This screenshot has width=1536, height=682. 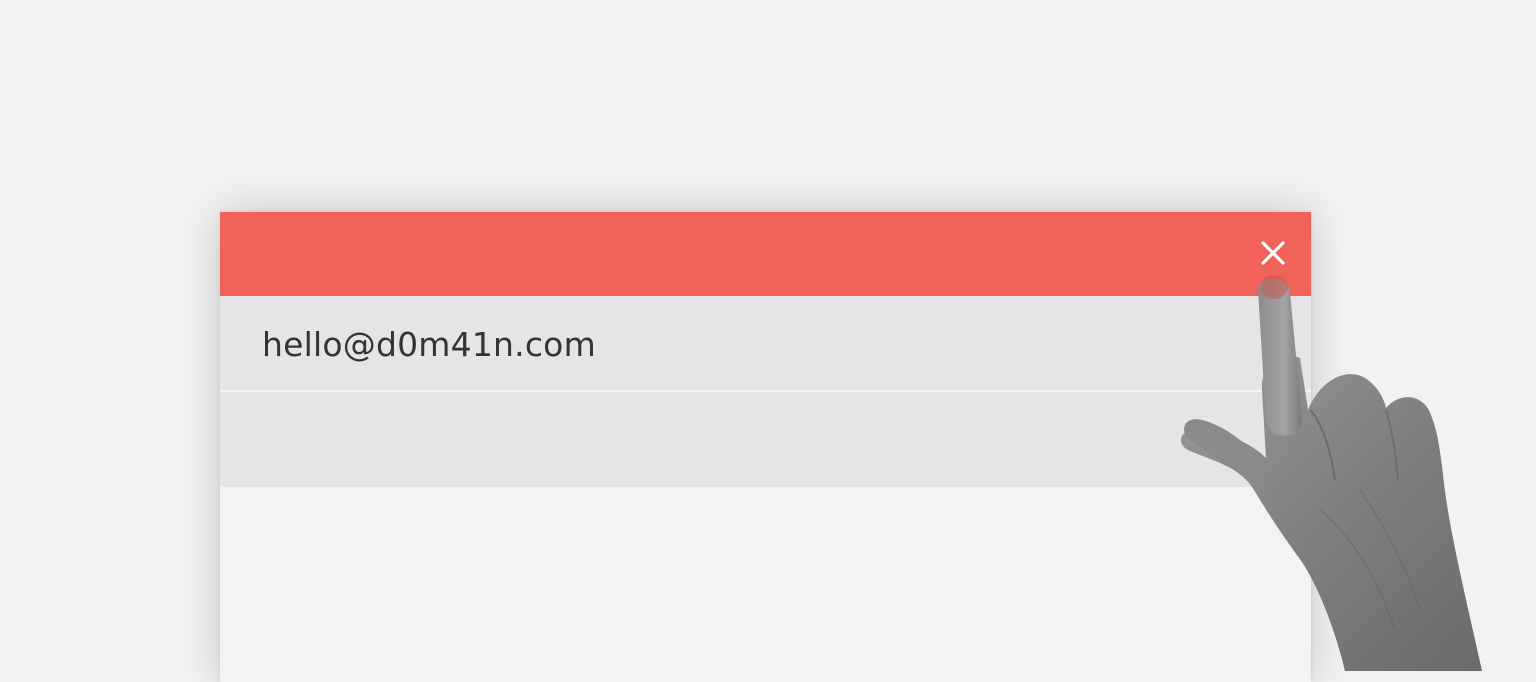 I want to click on dialog-titlebar, so click(x=765, y=254).